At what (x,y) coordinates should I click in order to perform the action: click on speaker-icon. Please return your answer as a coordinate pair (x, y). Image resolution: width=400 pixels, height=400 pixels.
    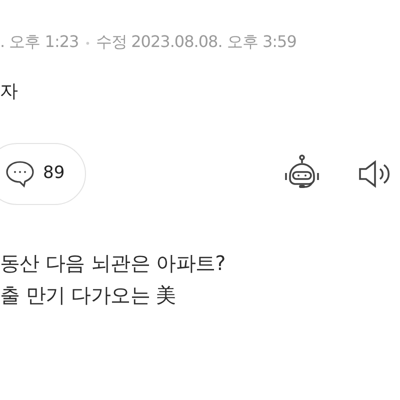
    Looking at the image, I should click on (375, 174).